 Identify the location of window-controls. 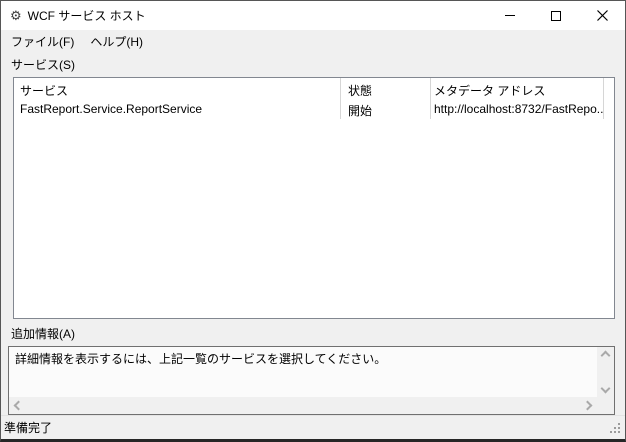
(556, 15).